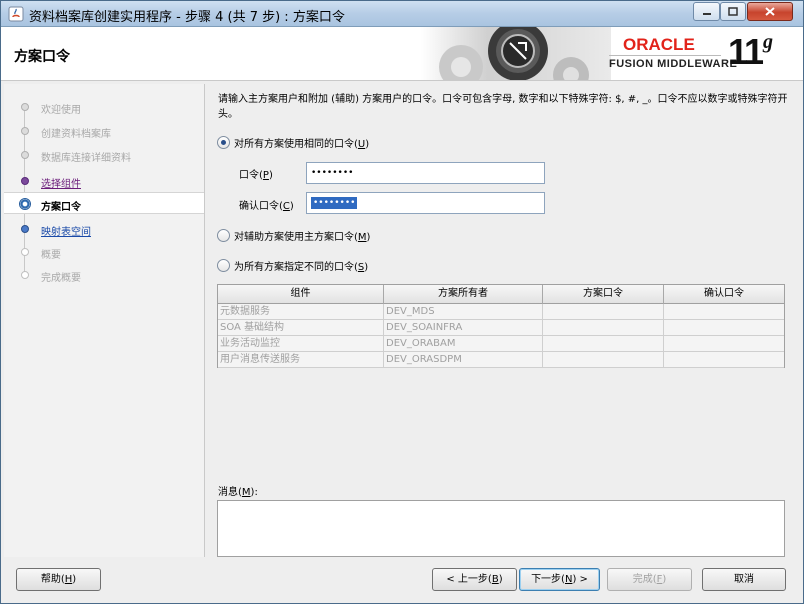 The image size is (804, 604). What do you see at coordinates (16, 14) in the screenshot?
I see `java-app-icon` at bounding box center [16, 14].